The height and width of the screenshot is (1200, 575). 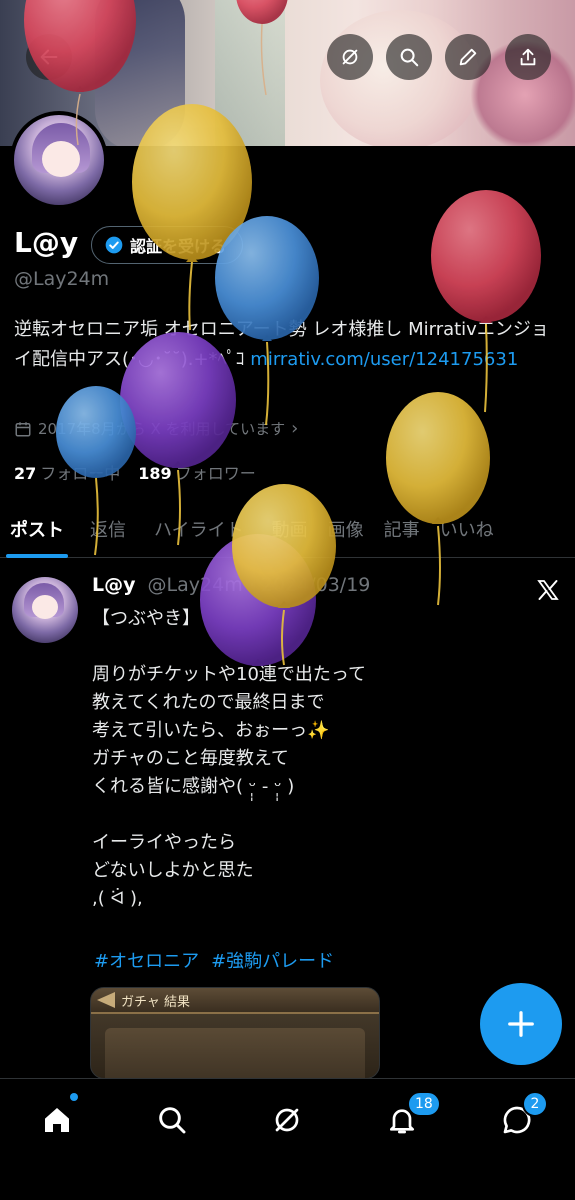 I want to click on share-button, so click(x=528, y=57).